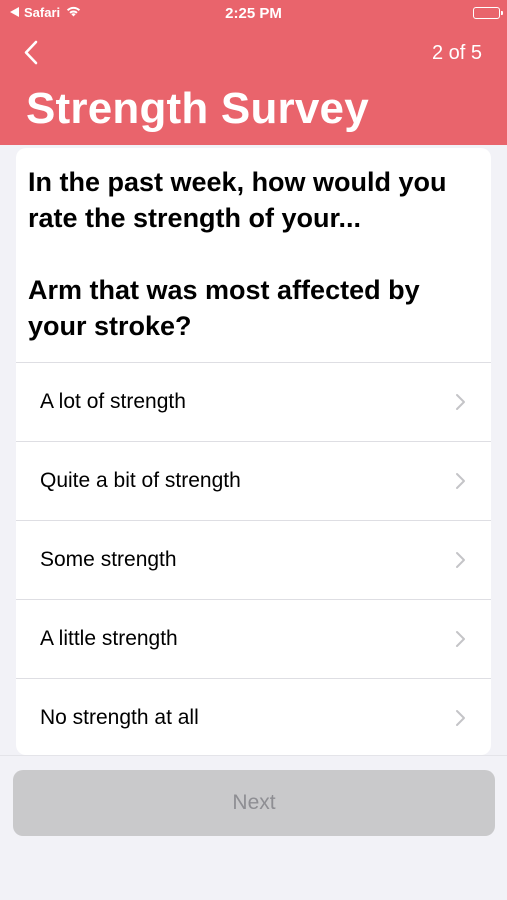 This screenshot has width=507, height=900. Describe the element at coordinates (113, 401) in the screenshot. I see `option-label: A lot of strength` at that location.